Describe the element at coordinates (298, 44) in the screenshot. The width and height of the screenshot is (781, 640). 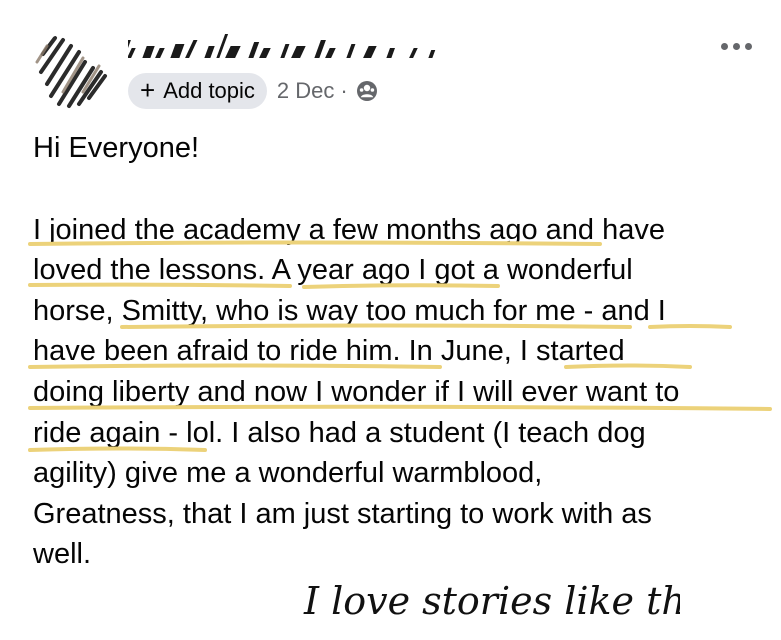
I see `redacted-author-name` at that location.